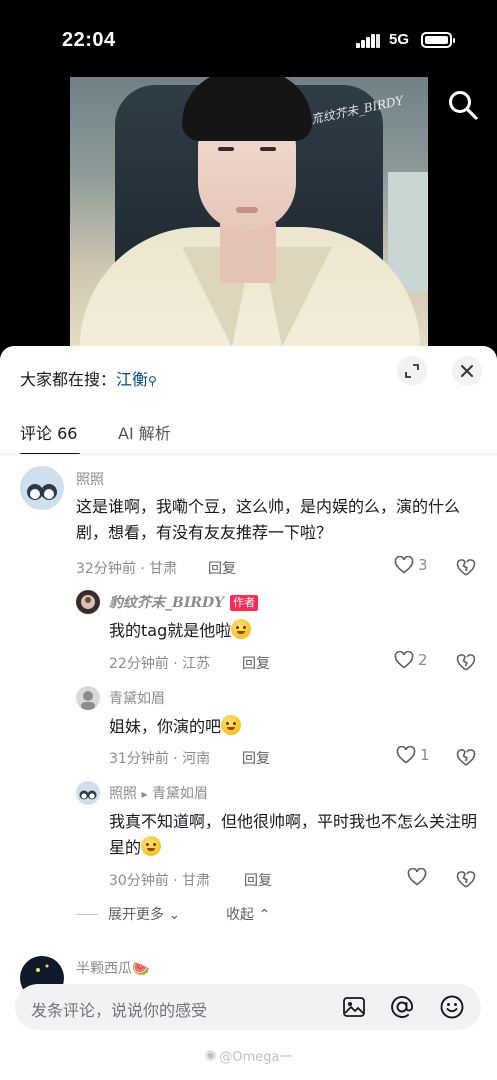  What do you see at coordinates (289, 727) in the screenshot?
I see `comment-text: 姐妹，你演的吧` at bounding box center [289, 727].